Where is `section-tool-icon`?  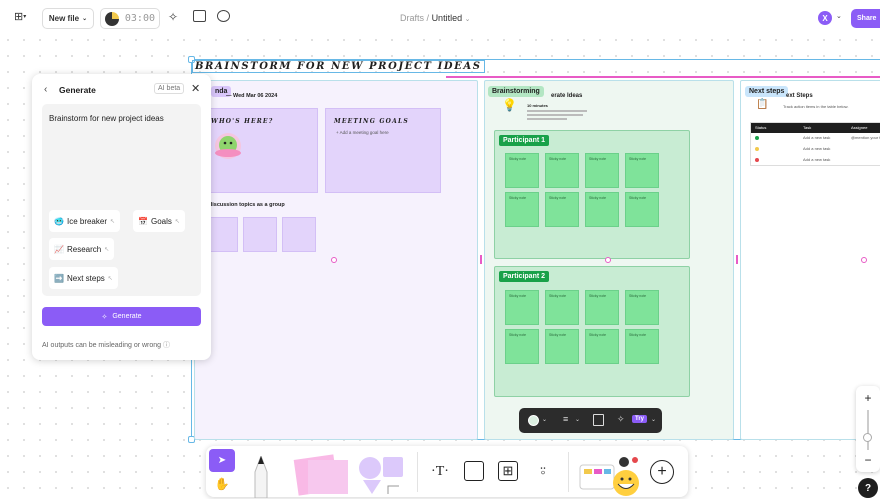 section-tool-icon is located at coordinates (474, 471).